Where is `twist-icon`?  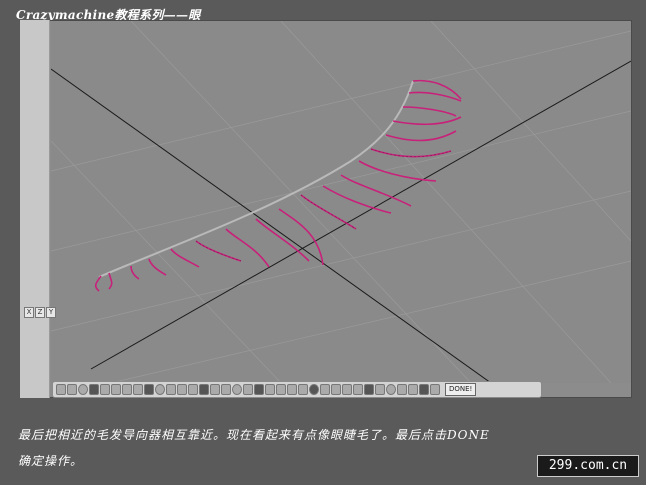
twist-icon is located at coordinates (248, 389).